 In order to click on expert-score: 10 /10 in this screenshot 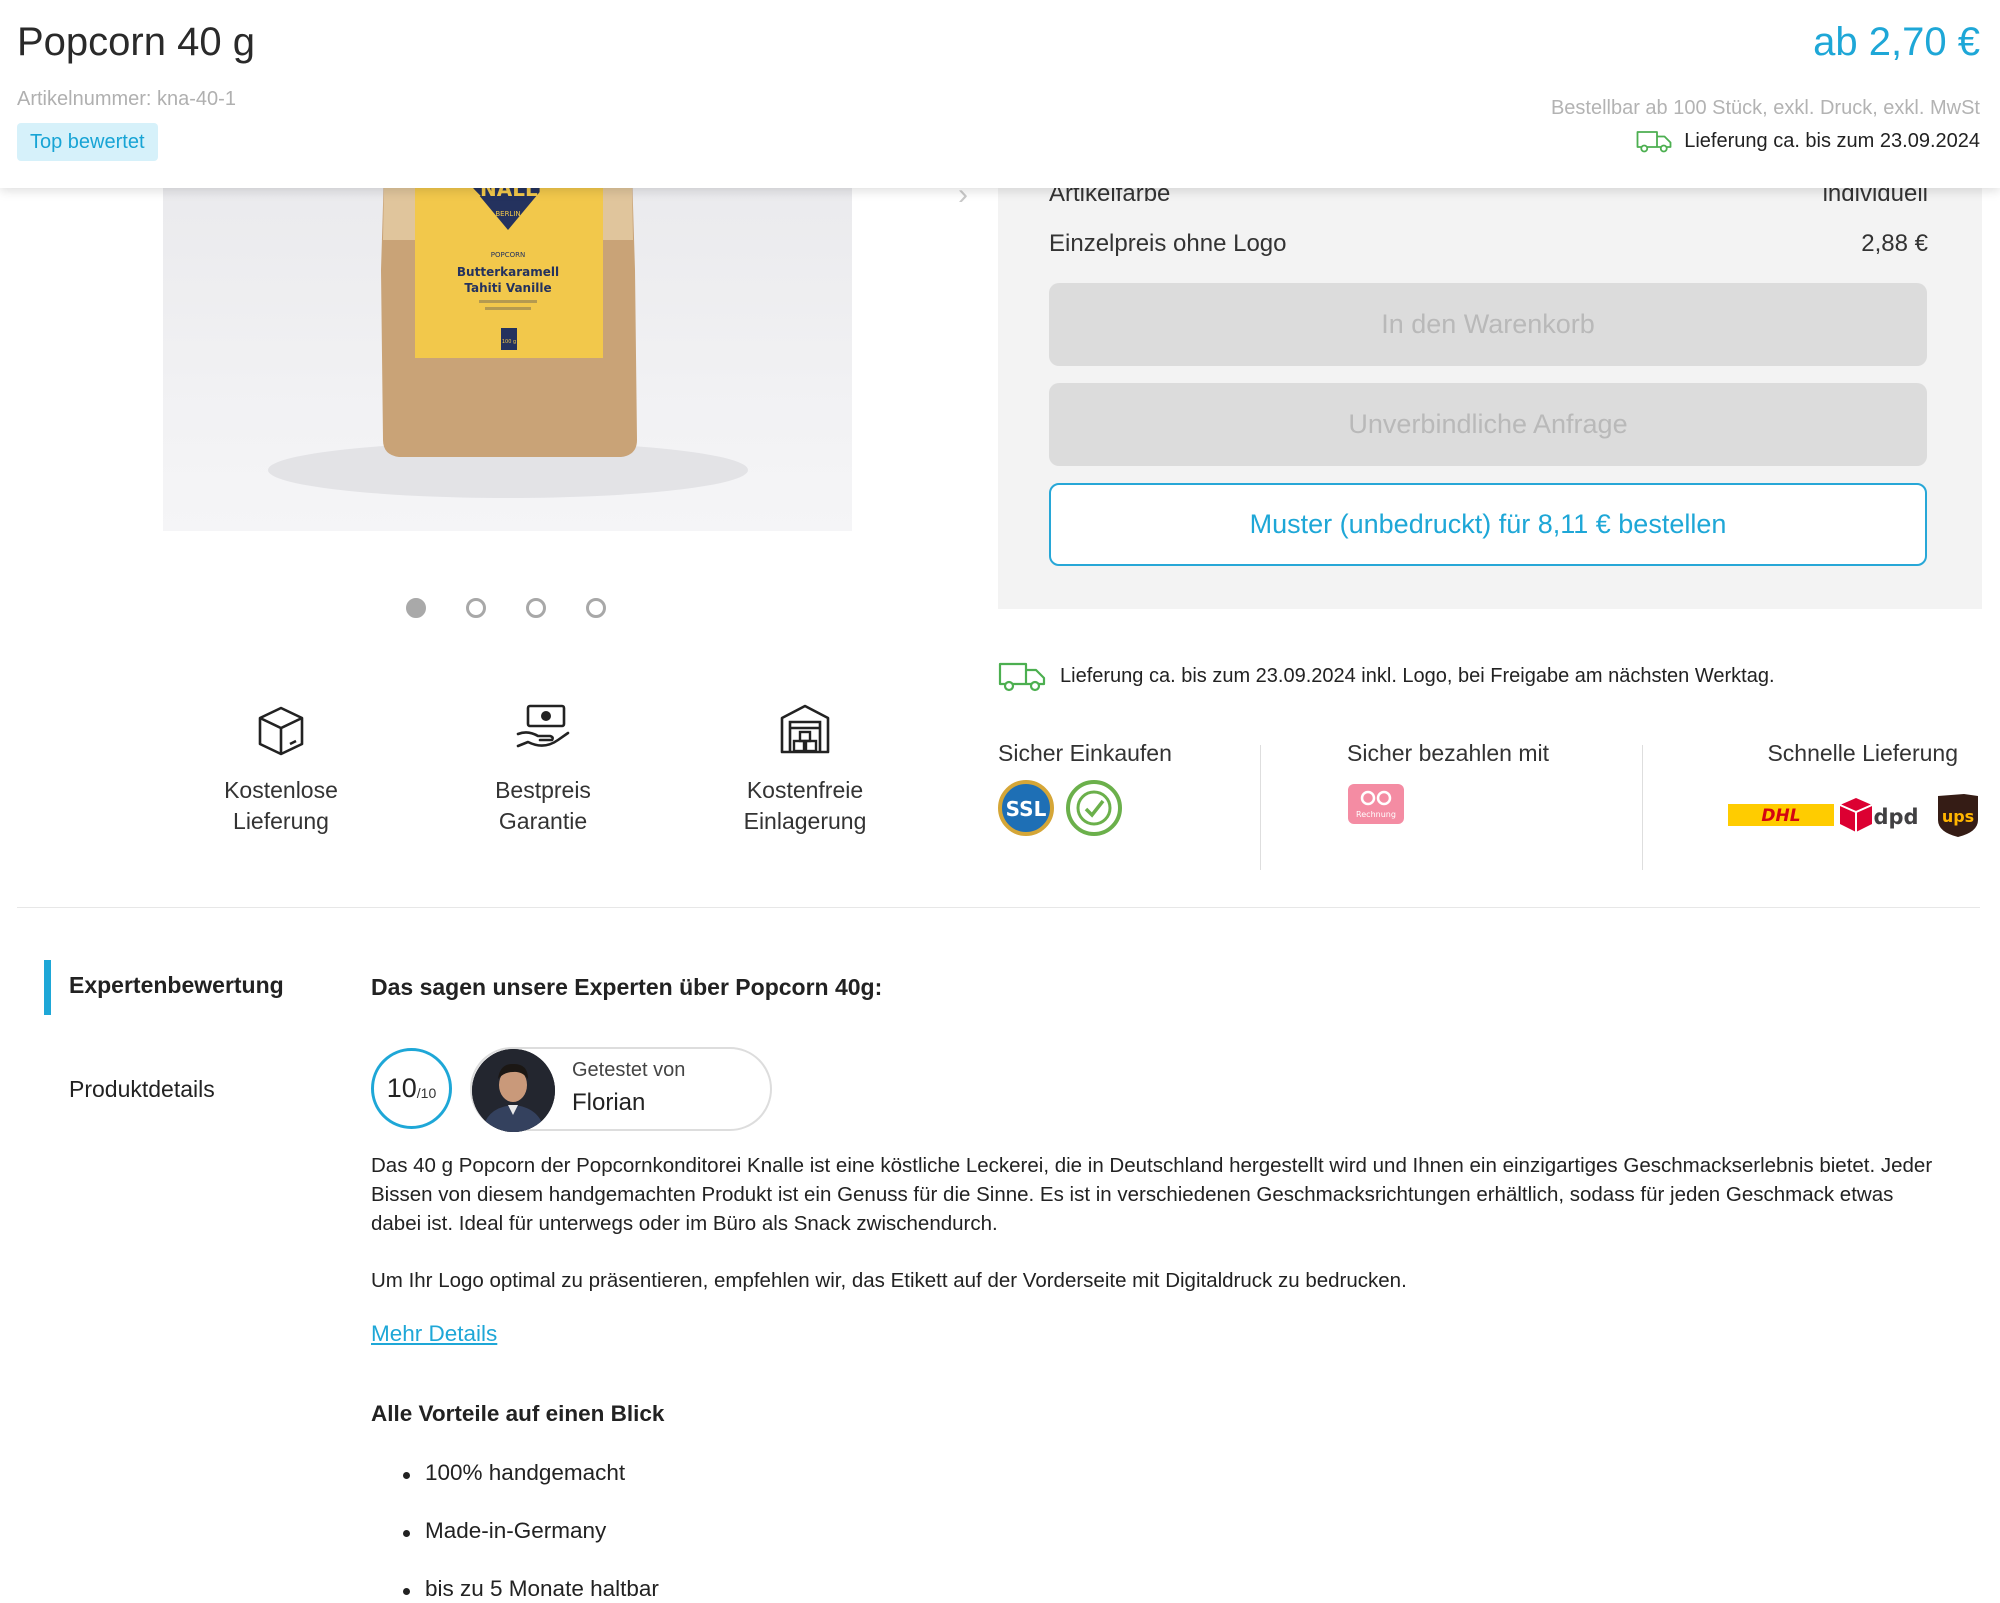, I will do `click(411, 1088)`.